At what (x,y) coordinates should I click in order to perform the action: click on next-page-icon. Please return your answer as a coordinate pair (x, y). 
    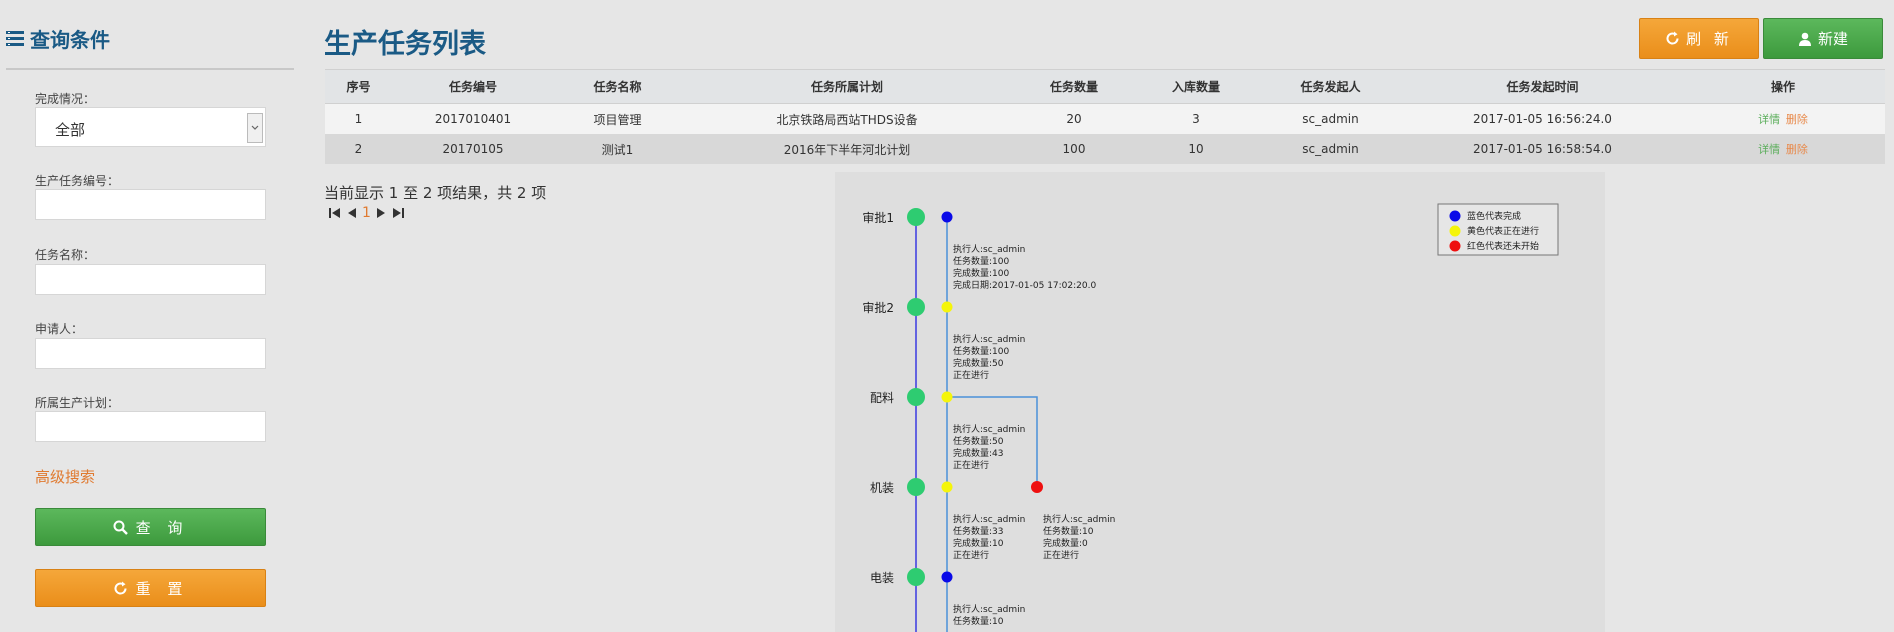
    Looking at the image, I should click on (381, 213).